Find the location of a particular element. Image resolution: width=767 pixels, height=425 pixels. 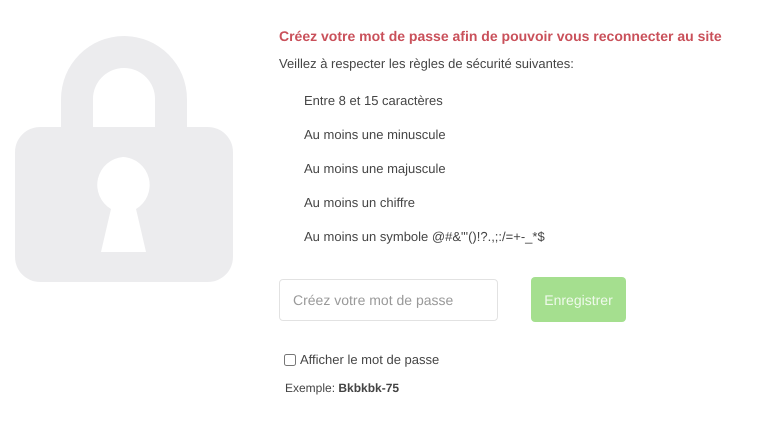

rule-text: Au moins un chiffre is located at coordinates (360, 203).